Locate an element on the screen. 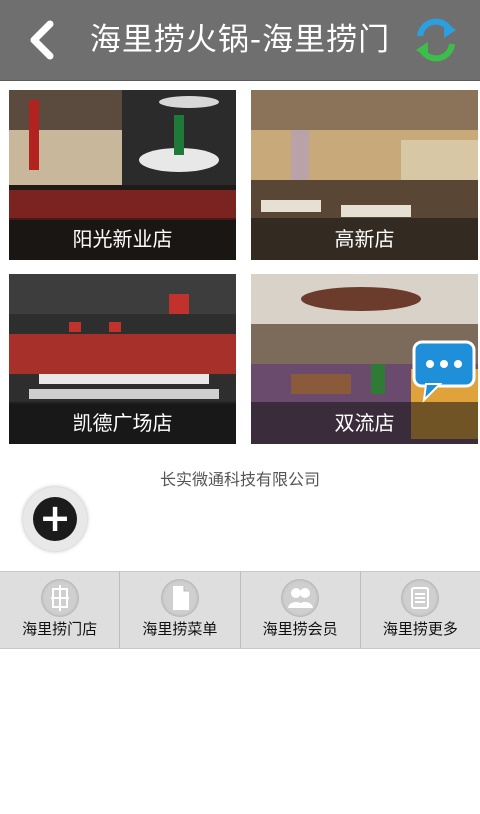  chat-bubble-icon is located at coordinates (446, 372).